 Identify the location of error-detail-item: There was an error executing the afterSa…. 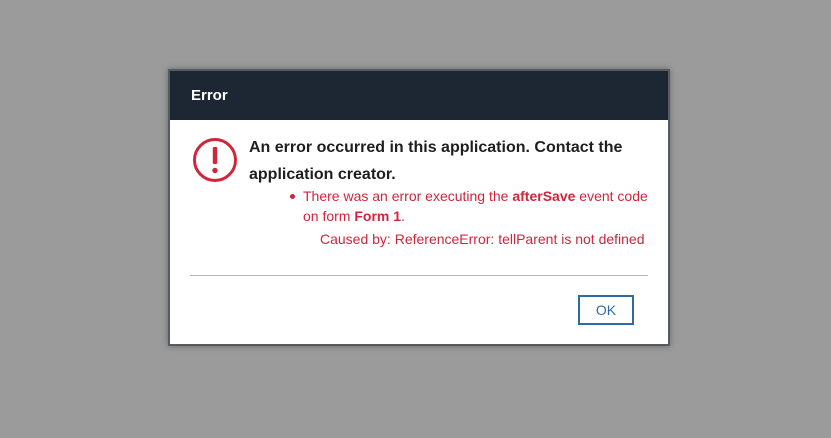
(469, 206).